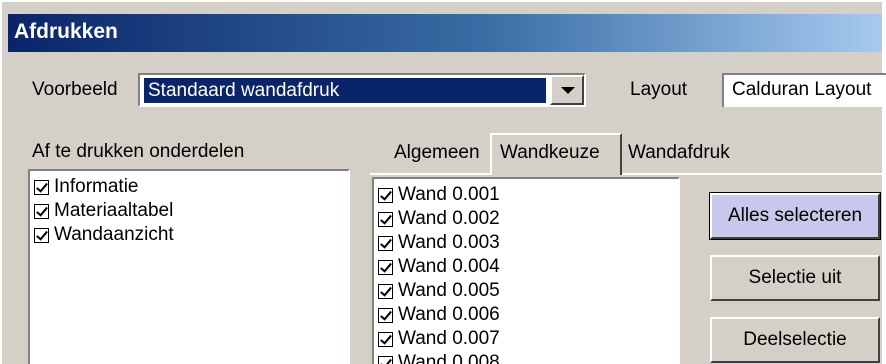 This screenshot has width=886, height=364. What do you see at coordinates (449, 290) in the screenshot?
I see `list-item-label: Wand 0.005` at bounding box center [449, 290].